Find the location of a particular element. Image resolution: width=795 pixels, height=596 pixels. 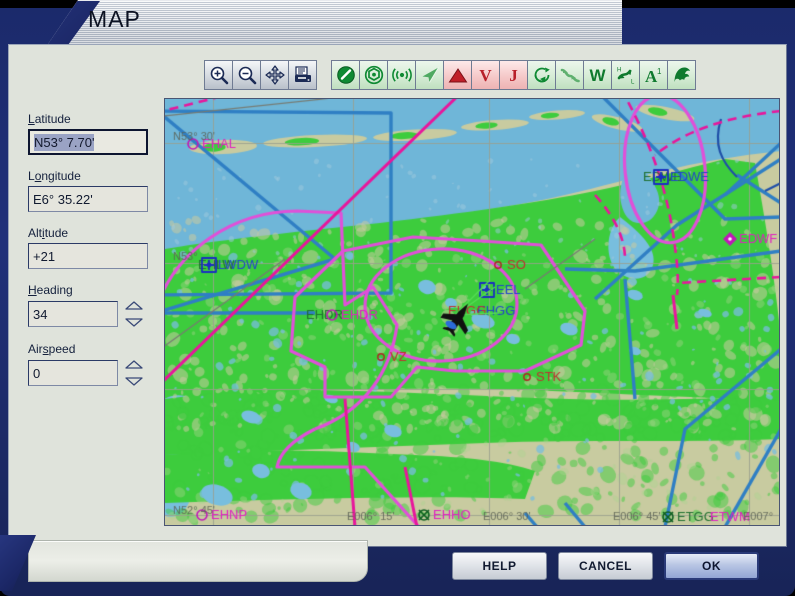

weather-icon is located at coordinates (541, 75).